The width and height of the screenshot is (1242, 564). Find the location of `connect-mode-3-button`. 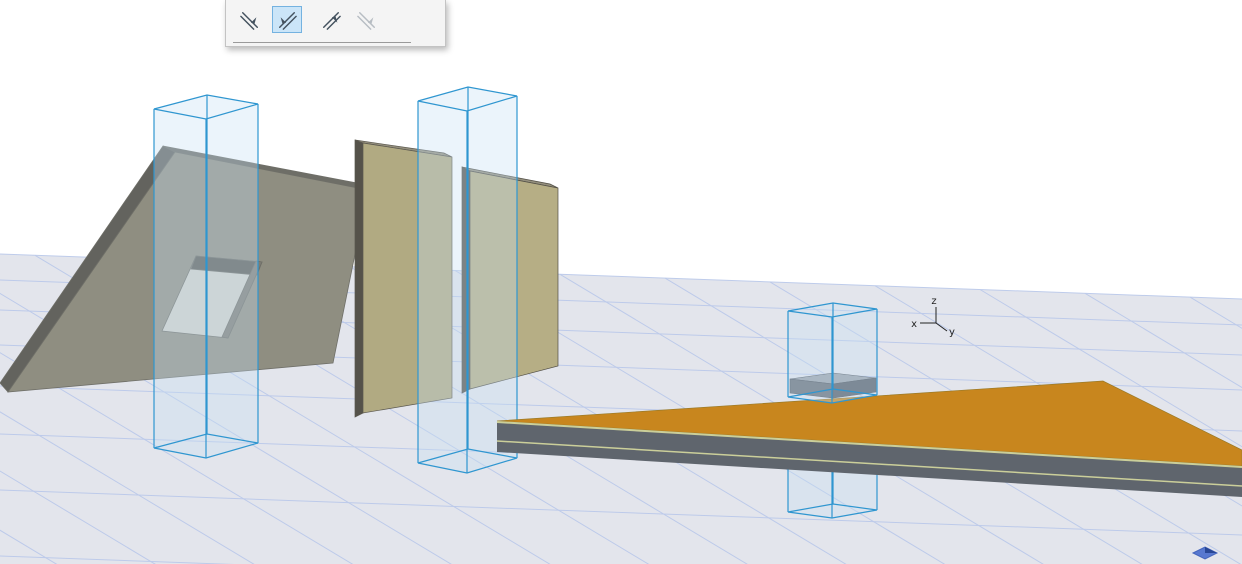

connect-mode-3-button is located at coordinates (330, 19).